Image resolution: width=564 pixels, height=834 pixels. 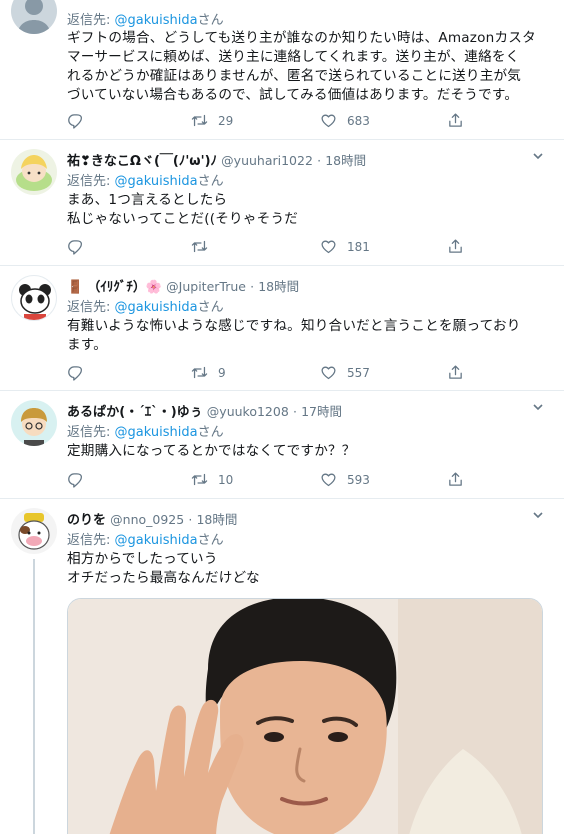 What do you see at coordinates (308, 451) in the screenshot?
I see `tweet-text: 定期購入になってるとかではなくてですか？？` at bounding box center [308, 451].